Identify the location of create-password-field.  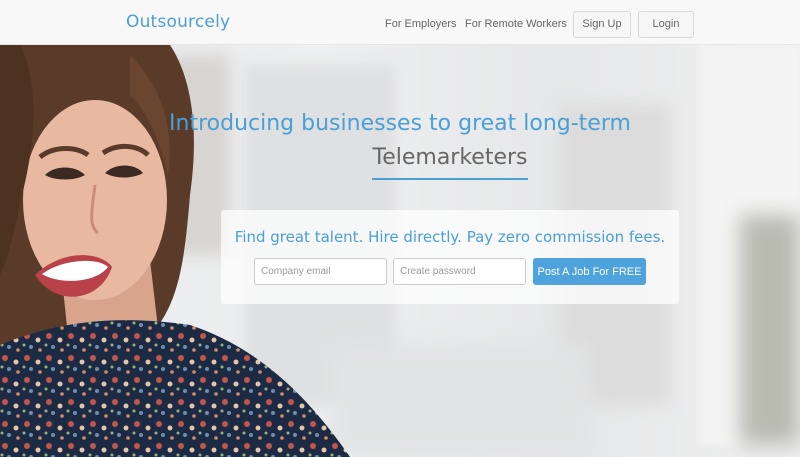
(459, 271).